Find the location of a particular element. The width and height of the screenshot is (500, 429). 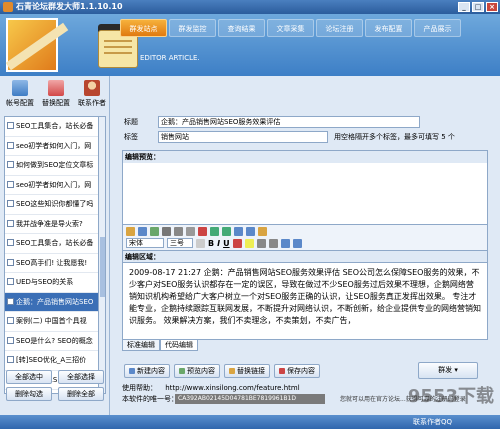

list-item: [转]SEO优化_A三招价 is located at coordinates (53, 361).